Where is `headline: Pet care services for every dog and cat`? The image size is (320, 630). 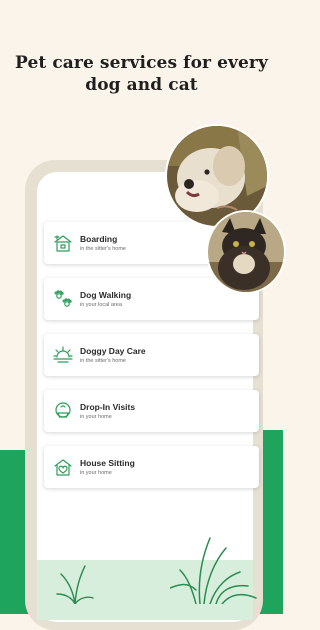
headline: Pet care services for every dog and cat is located at coordinates (141, 74).